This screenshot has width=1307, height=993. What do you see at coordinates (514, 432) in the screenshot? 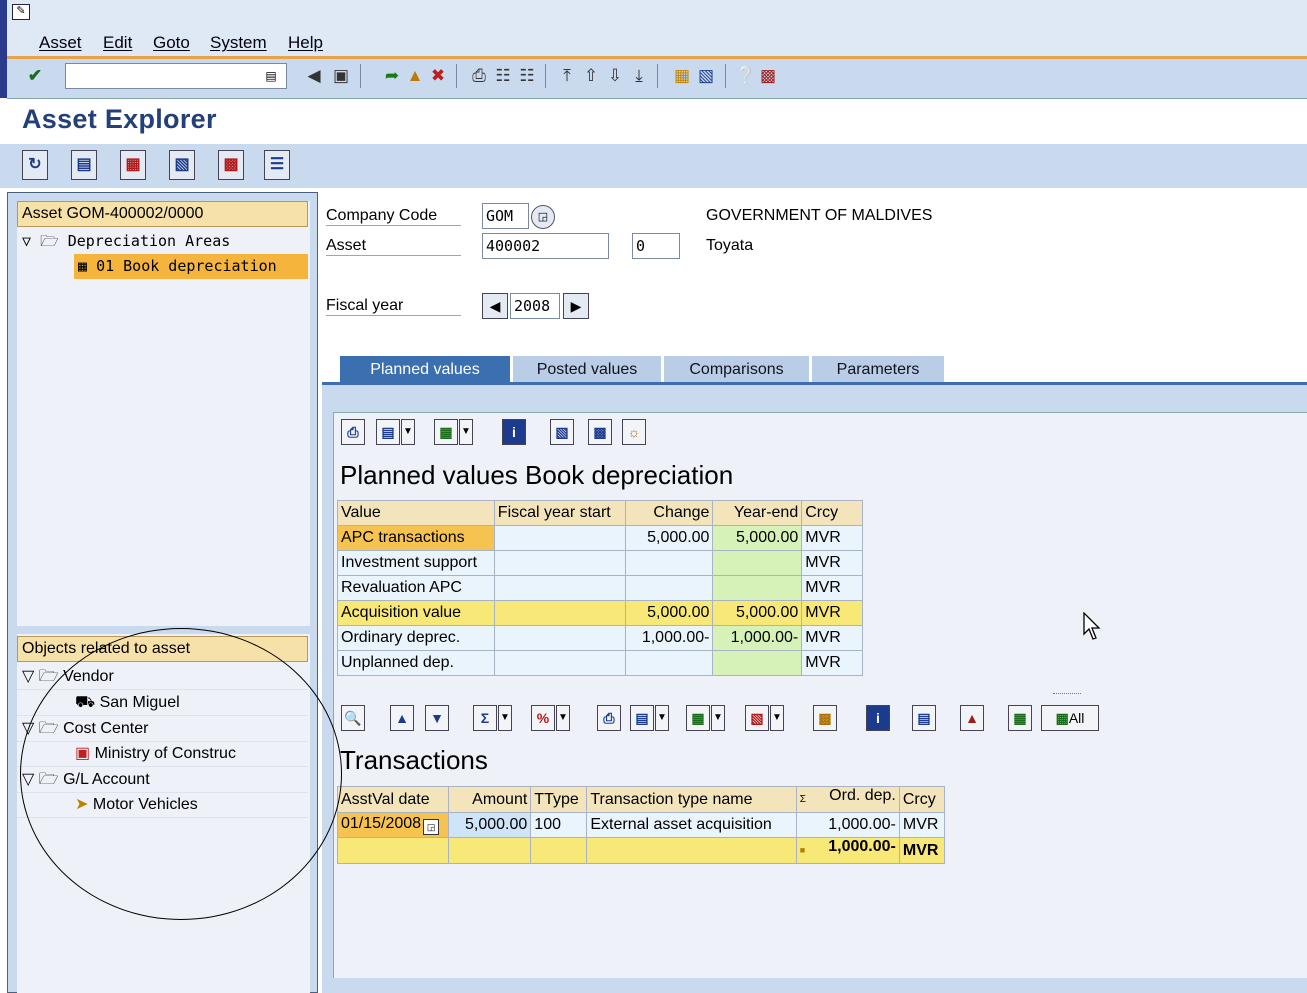
I see `info-icon: i` at bounding box center [514, 432].